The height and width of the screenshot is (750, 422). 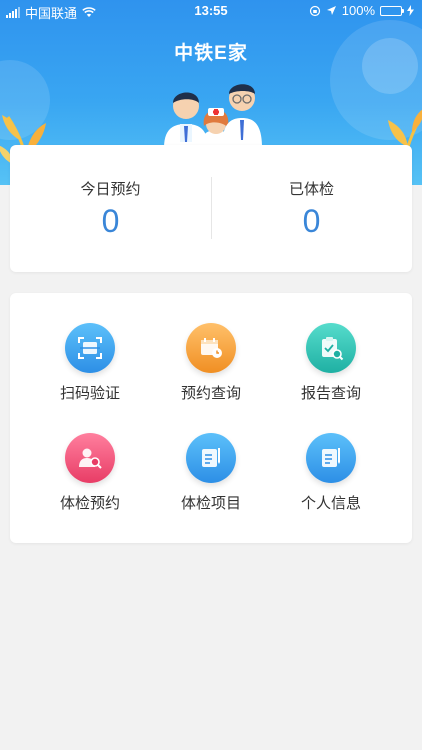 What do you see at coordinates (90, 458) in the screenshot?
I see `person-search-icon` at bounding box center [90, 458].